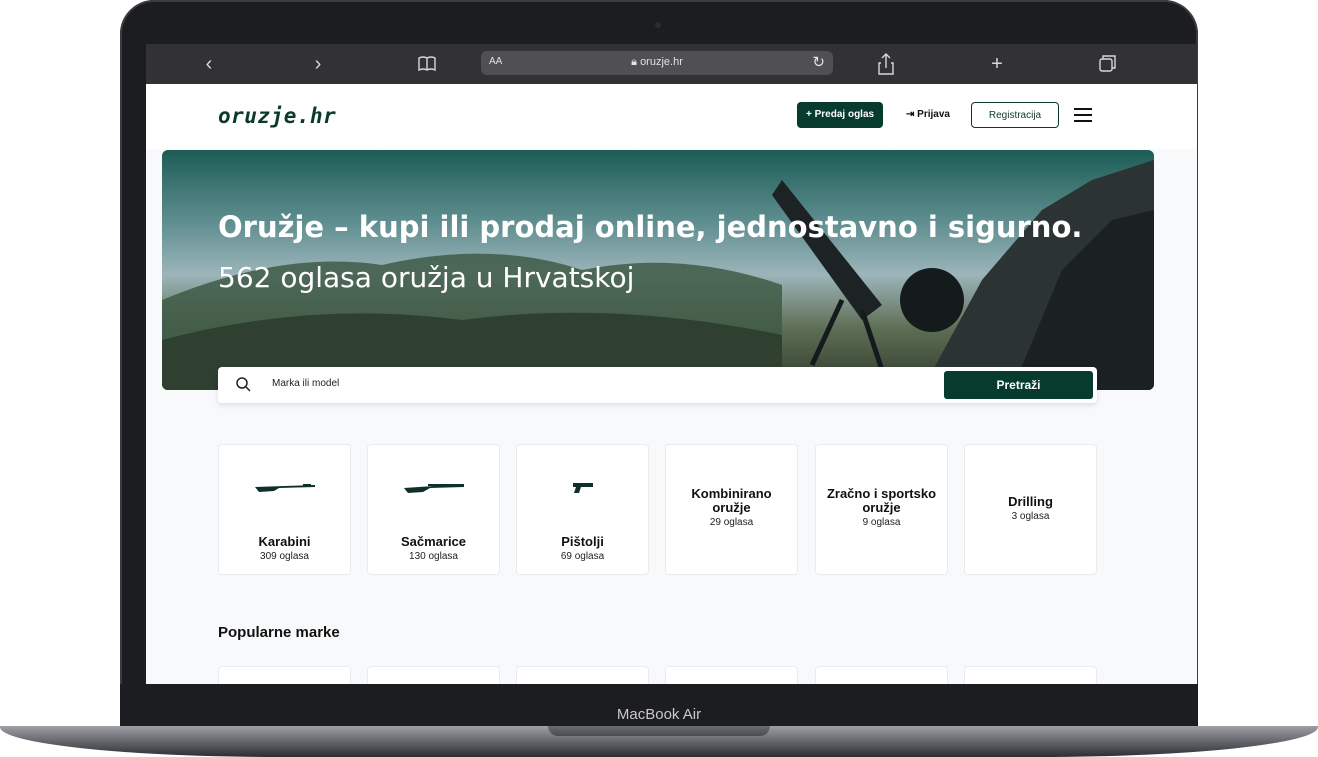 The height and width of the screenshot is (757, 1318). What do you see at coordinates (658, 25) in the screenshot?
I see `camera-dot` at bounding box center [658, 25].